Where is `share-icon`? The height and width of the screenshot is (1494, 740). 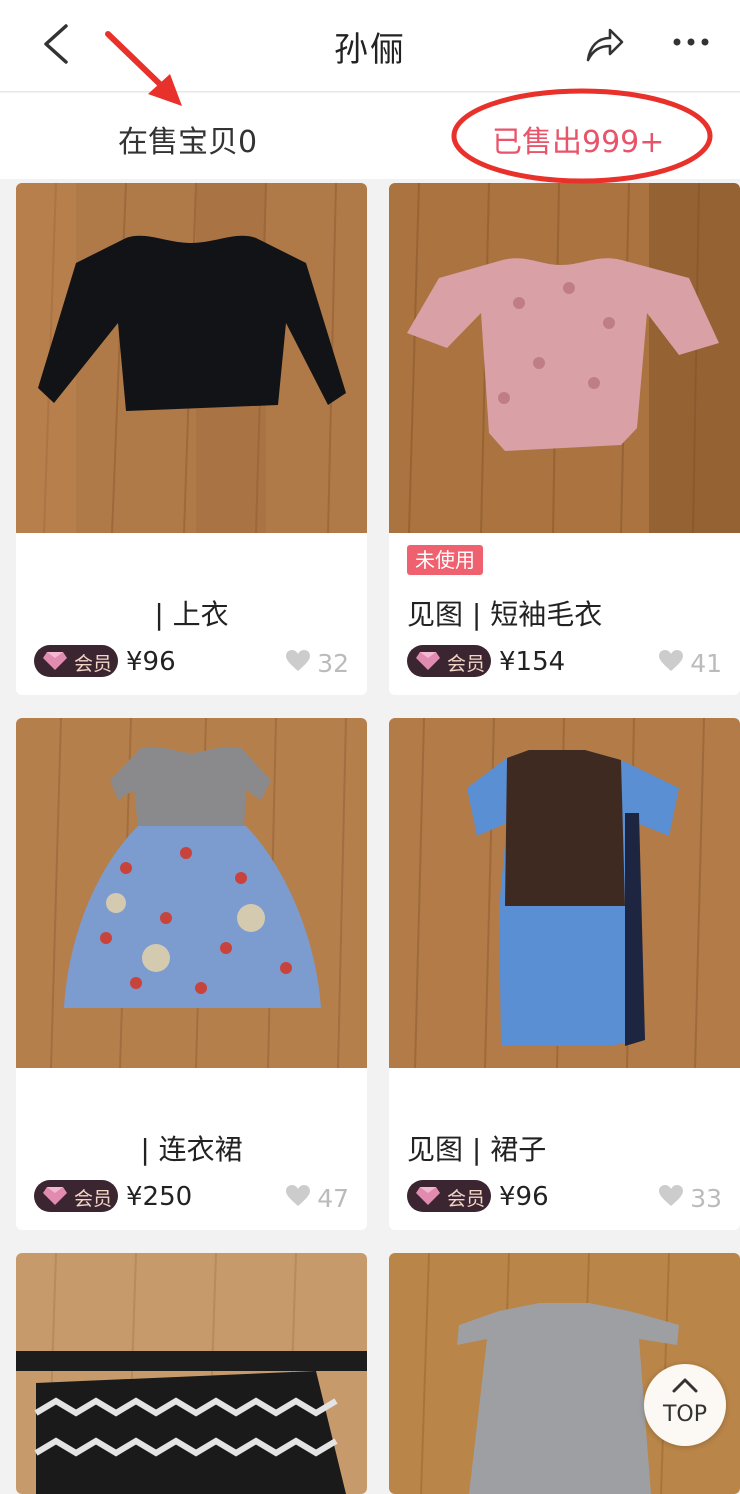
share-icon is located at coordinates (604, 44).